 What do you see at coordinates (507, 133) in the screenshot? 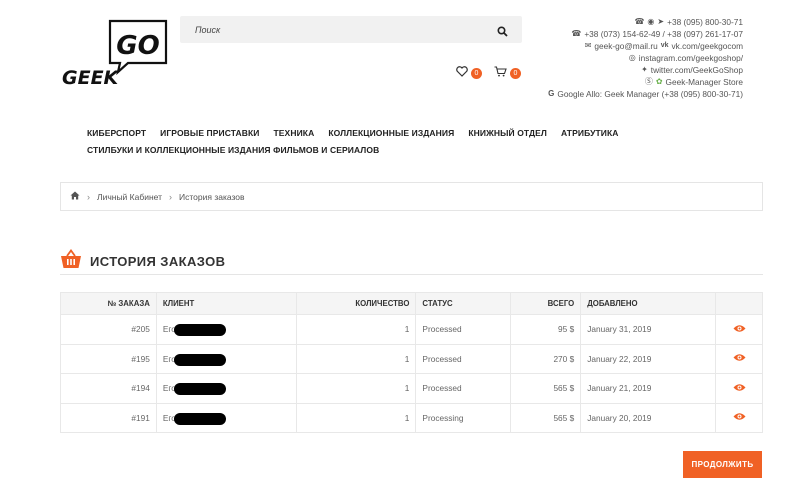
I see `nav-item-books: КНИЖНЫЙ ОТДЕЛ` at bounding box center [507, 133].